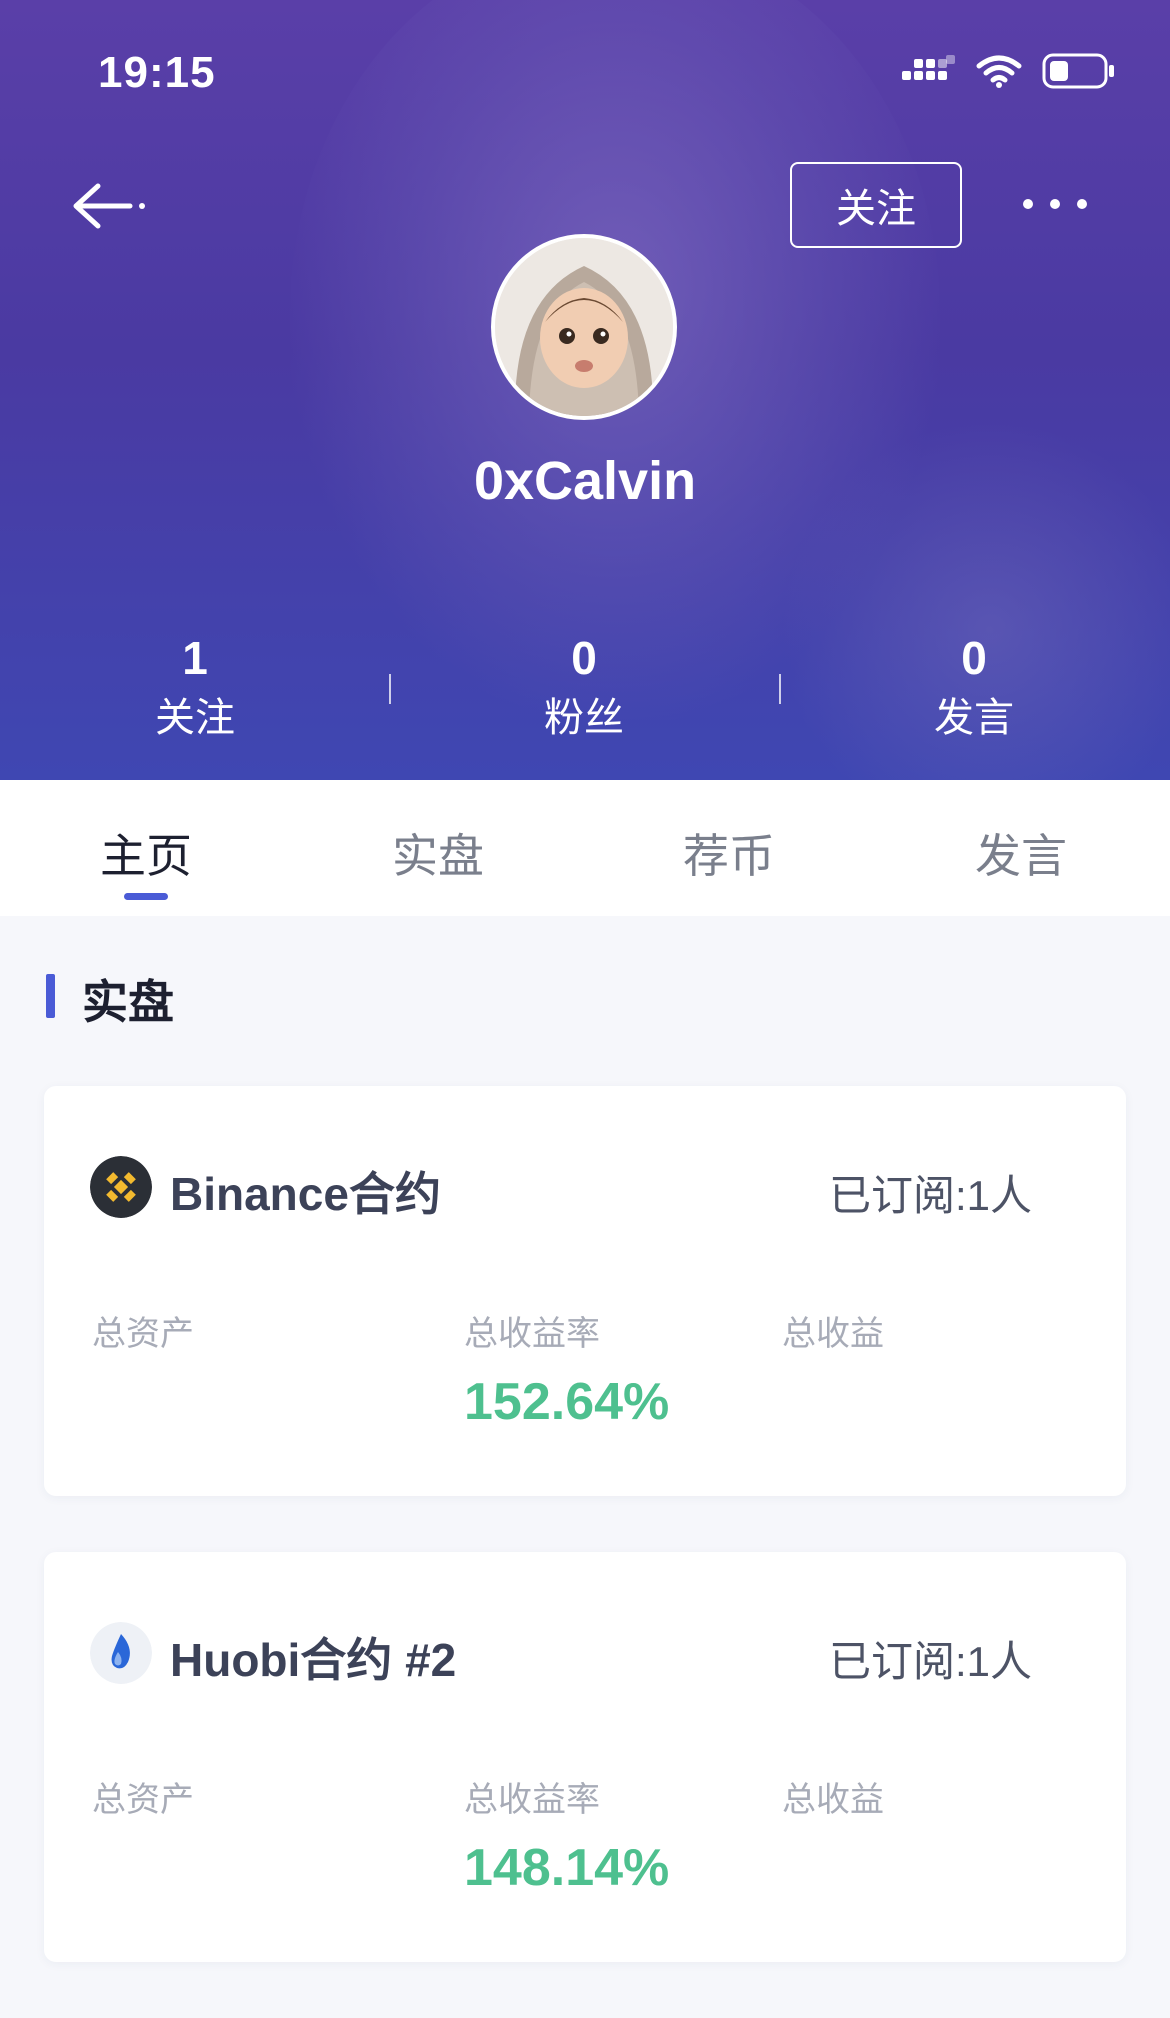 The width and height of the screenshot is (1170, 2018). What do you see at coordinates (1078, 71) in the screenshot?
I see `battery-icon` at bounding box center [1078, 71].